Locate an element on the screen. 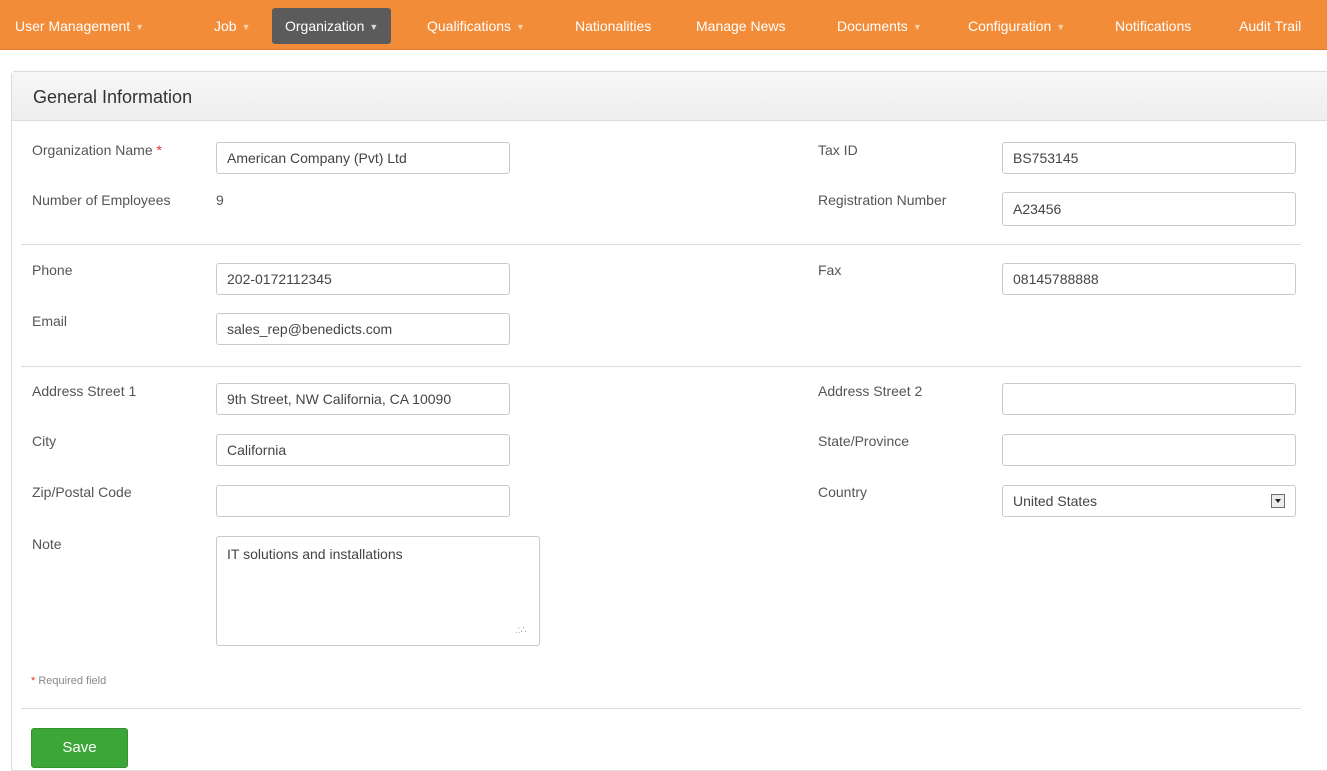 The height and width of the screenshot is (771, 1327). required-field-text: Required field is located at coordinates (72, 681).